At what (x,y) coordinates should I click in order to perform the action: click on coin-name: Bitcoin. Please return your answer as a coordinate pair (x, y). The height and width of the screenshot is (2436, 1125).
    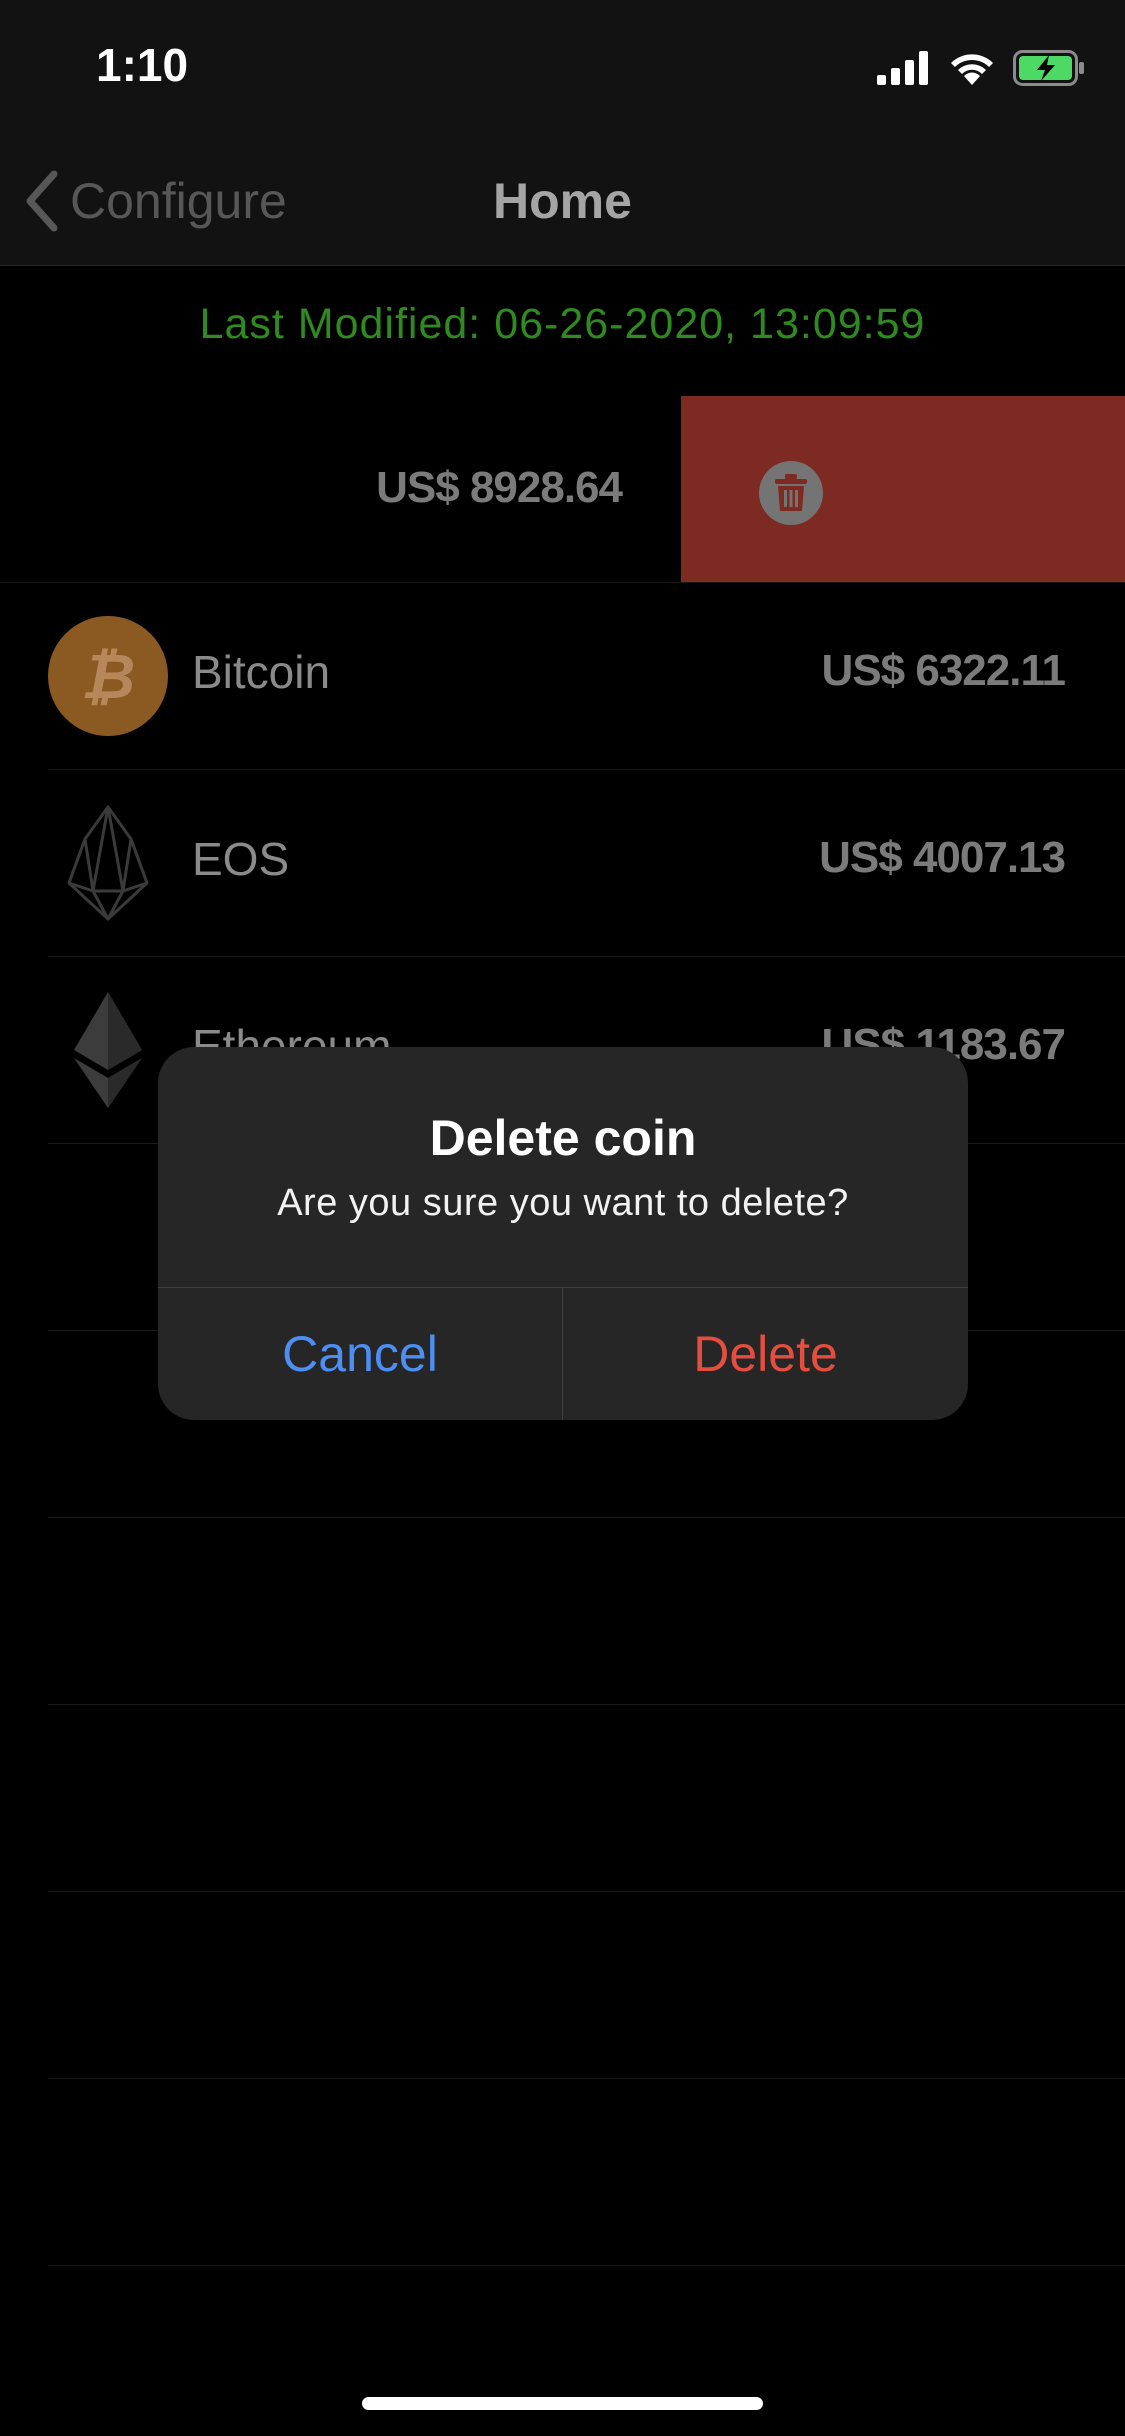
    Looking at the image, I should click on (261, 672).